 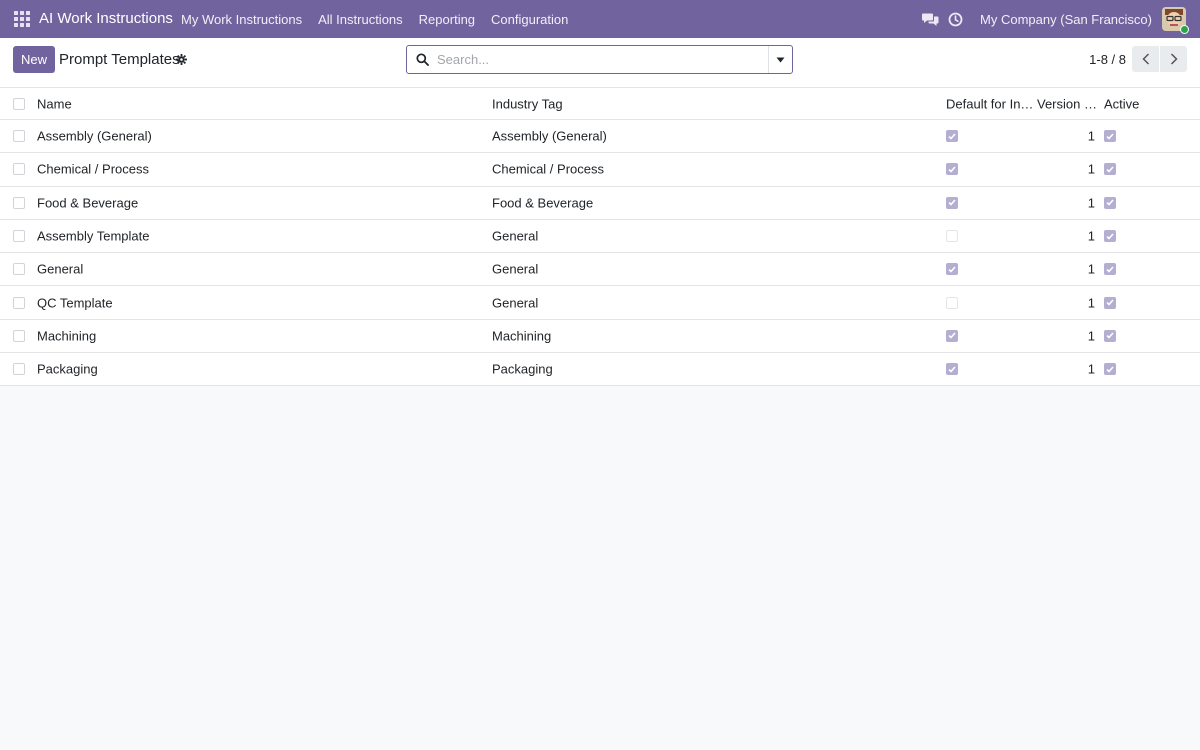 What do you see at coordinates (1121, 103) in the screenshot?
I see `column-header-active: Active` at bounding box center [1121, 103].